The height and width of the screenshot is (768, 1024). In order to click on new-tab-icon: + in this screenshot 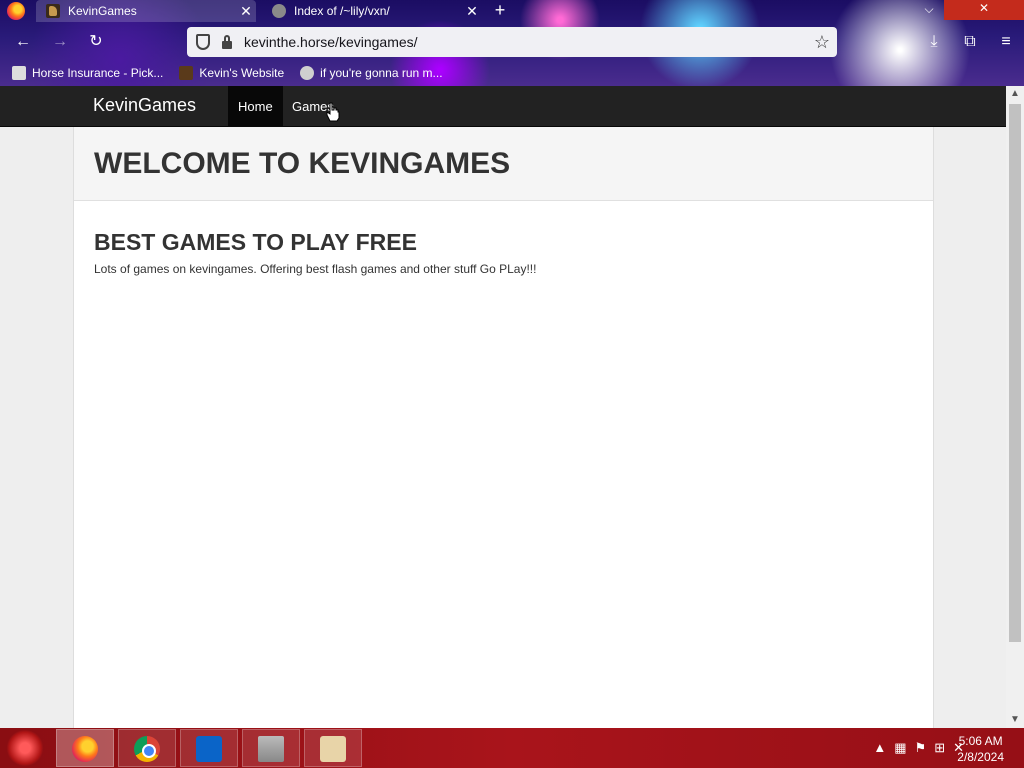, I will do `click(500, 10)`.